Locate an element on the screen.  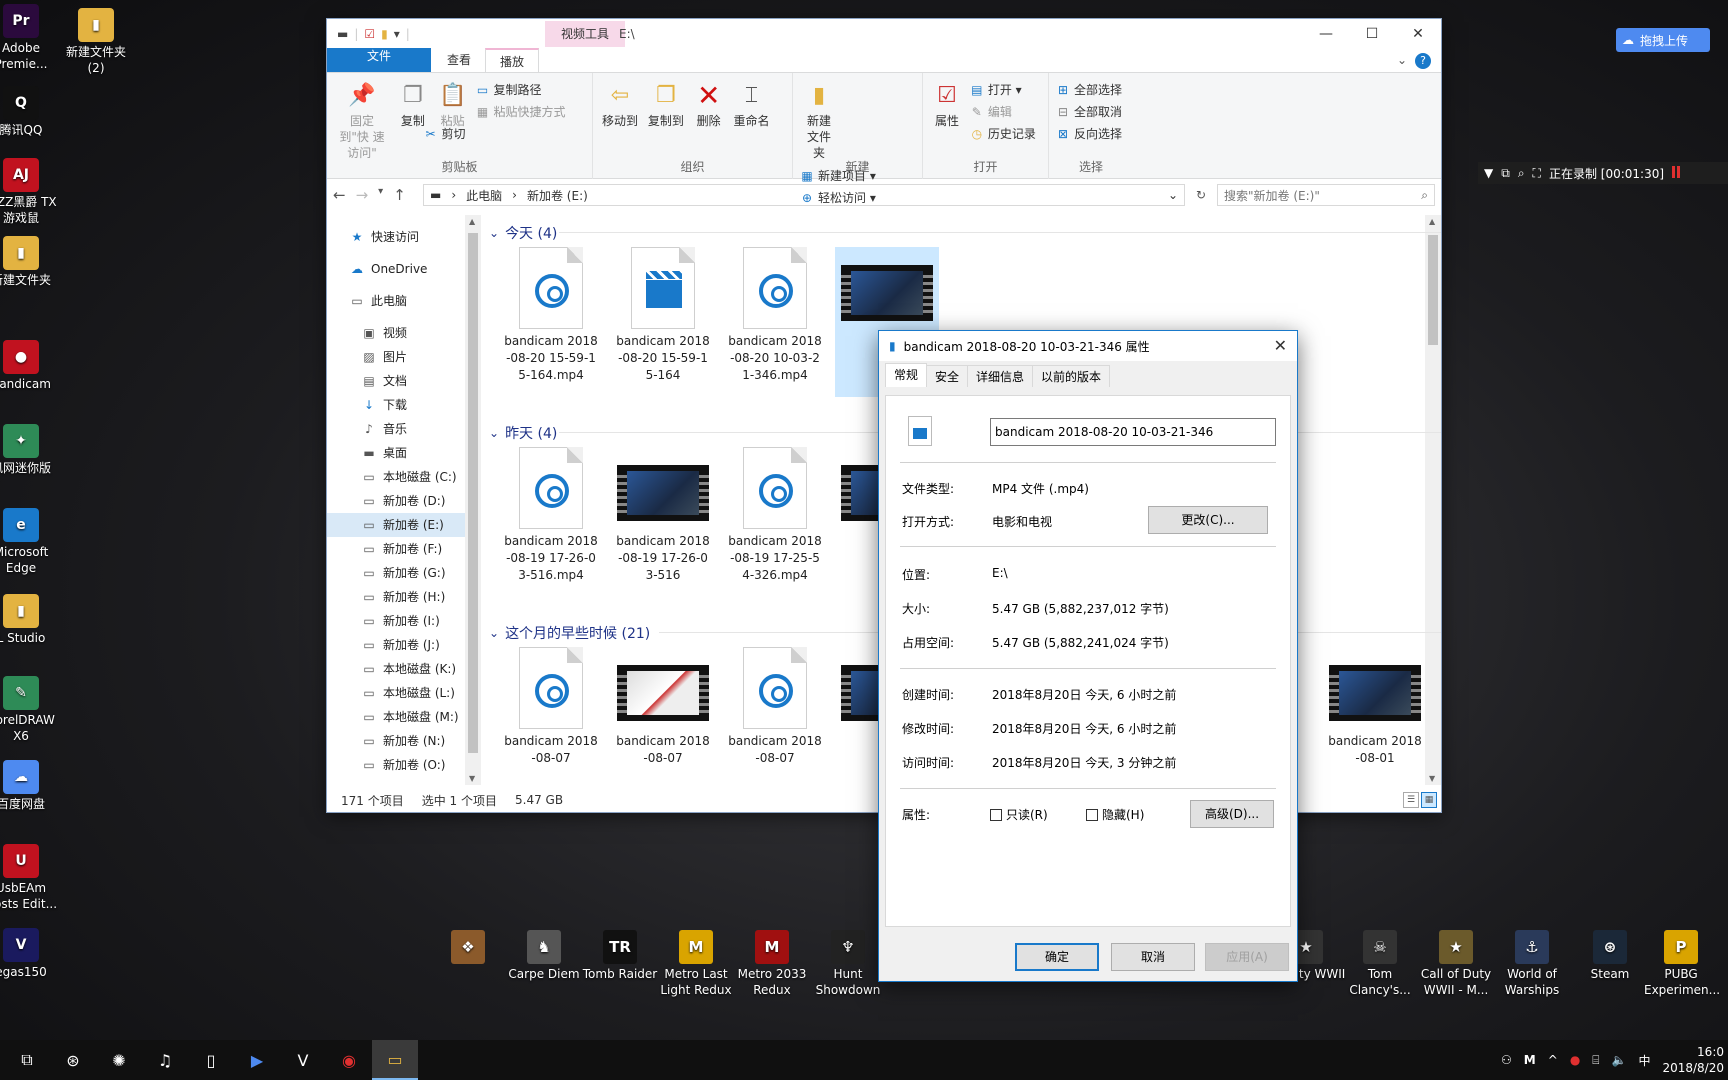
pause-icon is located at coordinates (1677, 173).